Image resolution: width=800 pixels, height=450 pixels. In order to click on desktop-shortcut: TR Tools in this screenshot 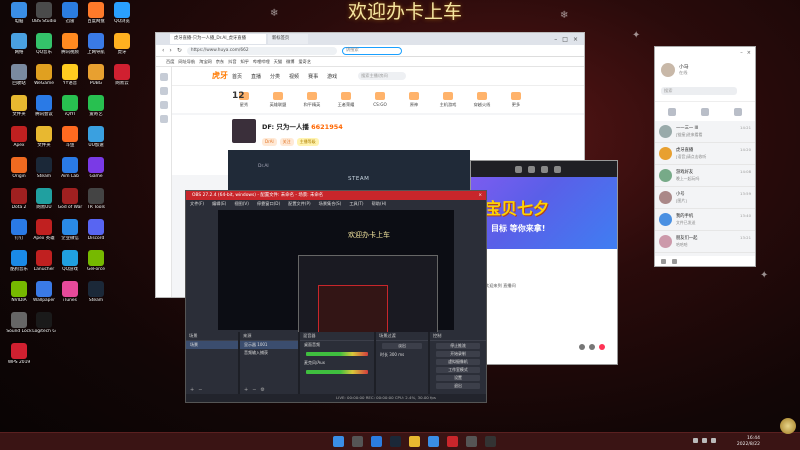, I will do `click(96, 202)`.